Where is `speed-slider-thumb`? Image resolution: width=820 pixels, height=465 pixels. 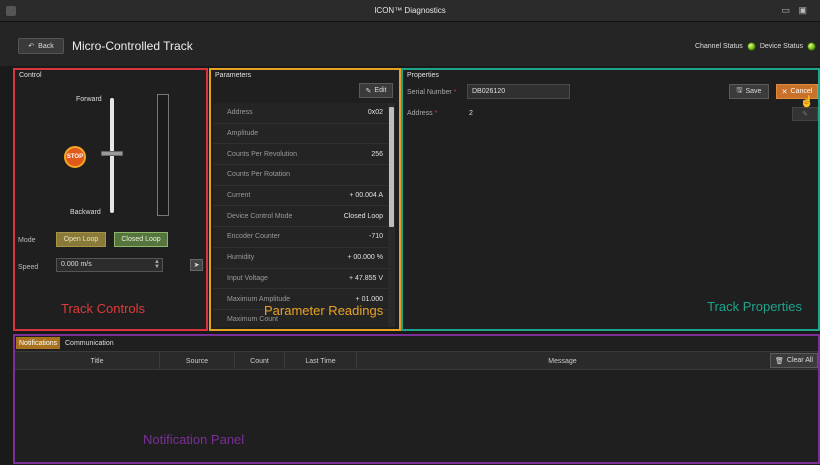 speed-slider-thumb is located at coordinates (112, 153).